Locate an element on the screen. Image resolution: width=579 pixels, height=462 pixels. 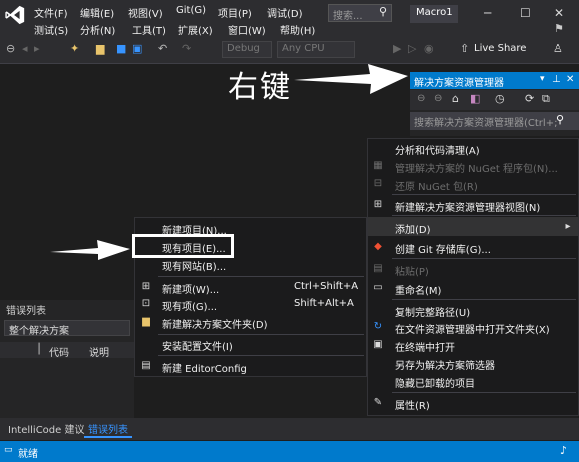
menu-debug: 调试(D) is located at coordinates (285, 12).